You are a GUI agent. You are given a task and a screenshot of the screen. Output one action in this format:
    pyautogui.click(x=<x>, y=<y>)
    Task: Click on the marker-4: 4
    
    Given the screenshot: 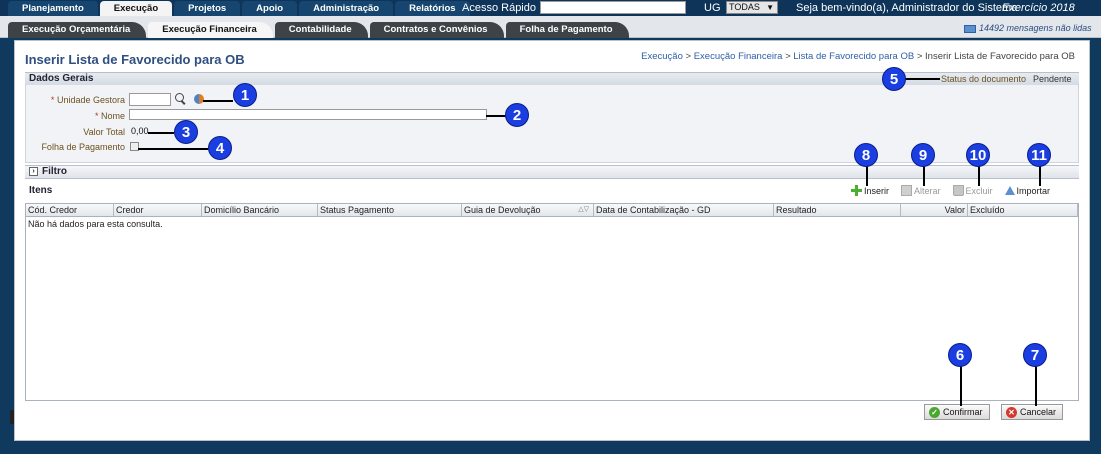 What is the action you would take?
    pyautogui.click(x=220, y=148)
    